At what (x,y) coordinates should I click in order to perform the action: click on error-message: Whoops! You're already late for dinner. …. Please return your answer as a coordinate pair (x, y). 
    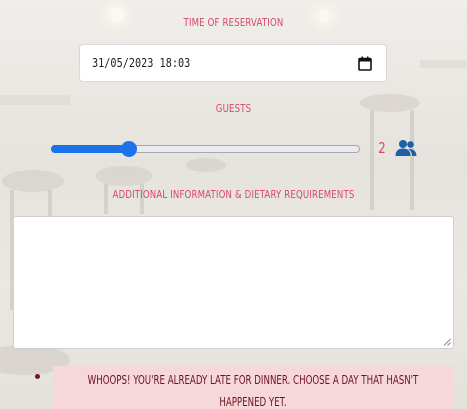
    Looking at the image, I should click on (253, 391).